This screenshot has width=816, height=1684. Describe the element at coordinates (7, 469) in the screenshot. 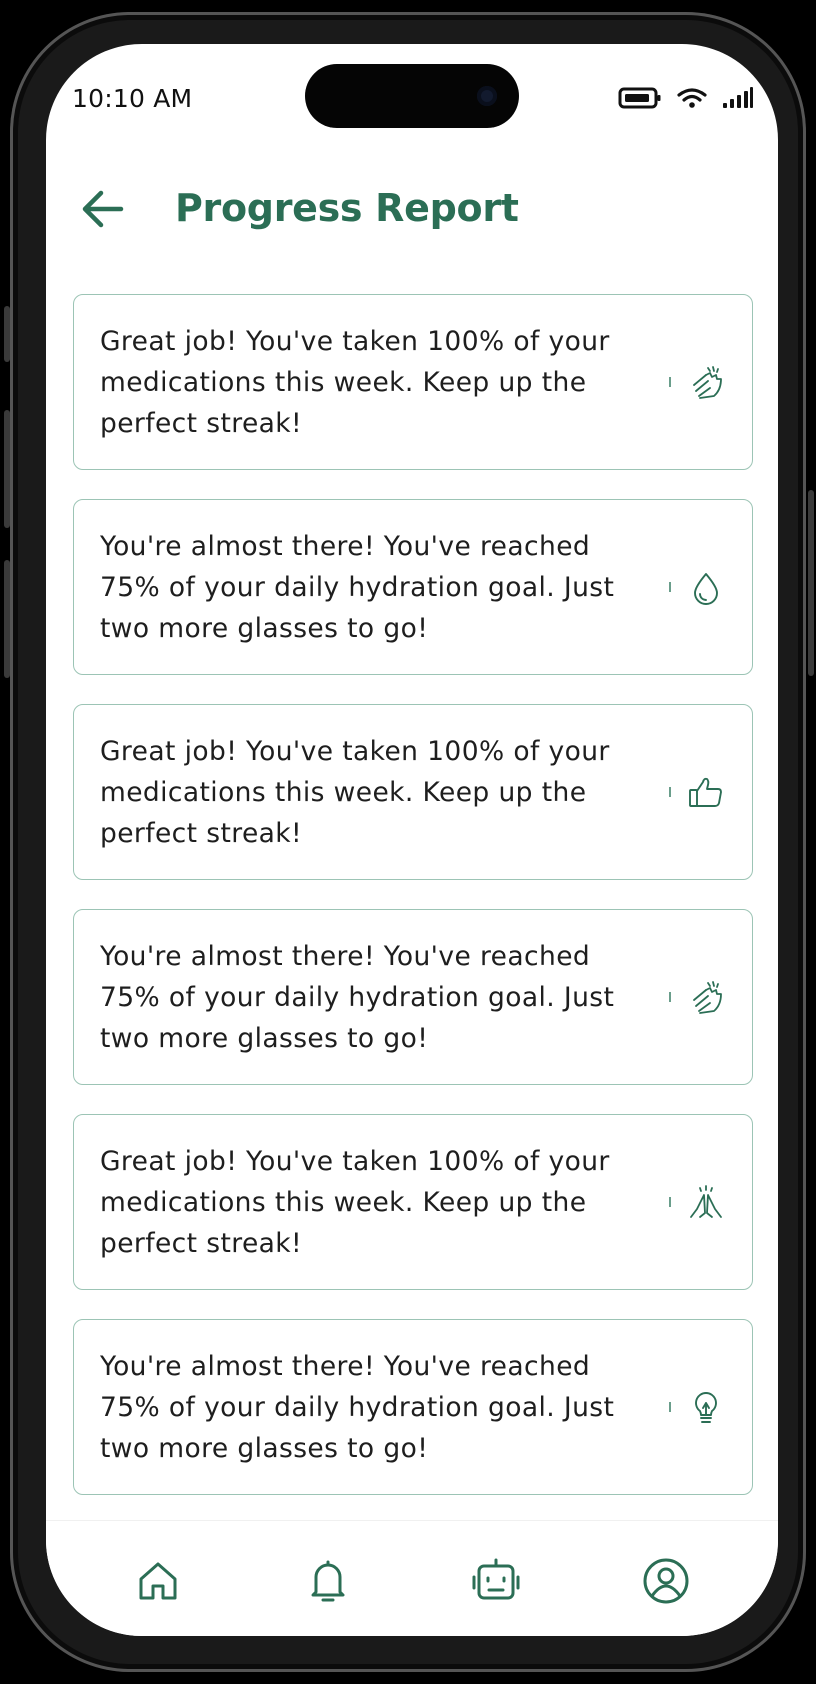

I see `volume-up-button` at that location.